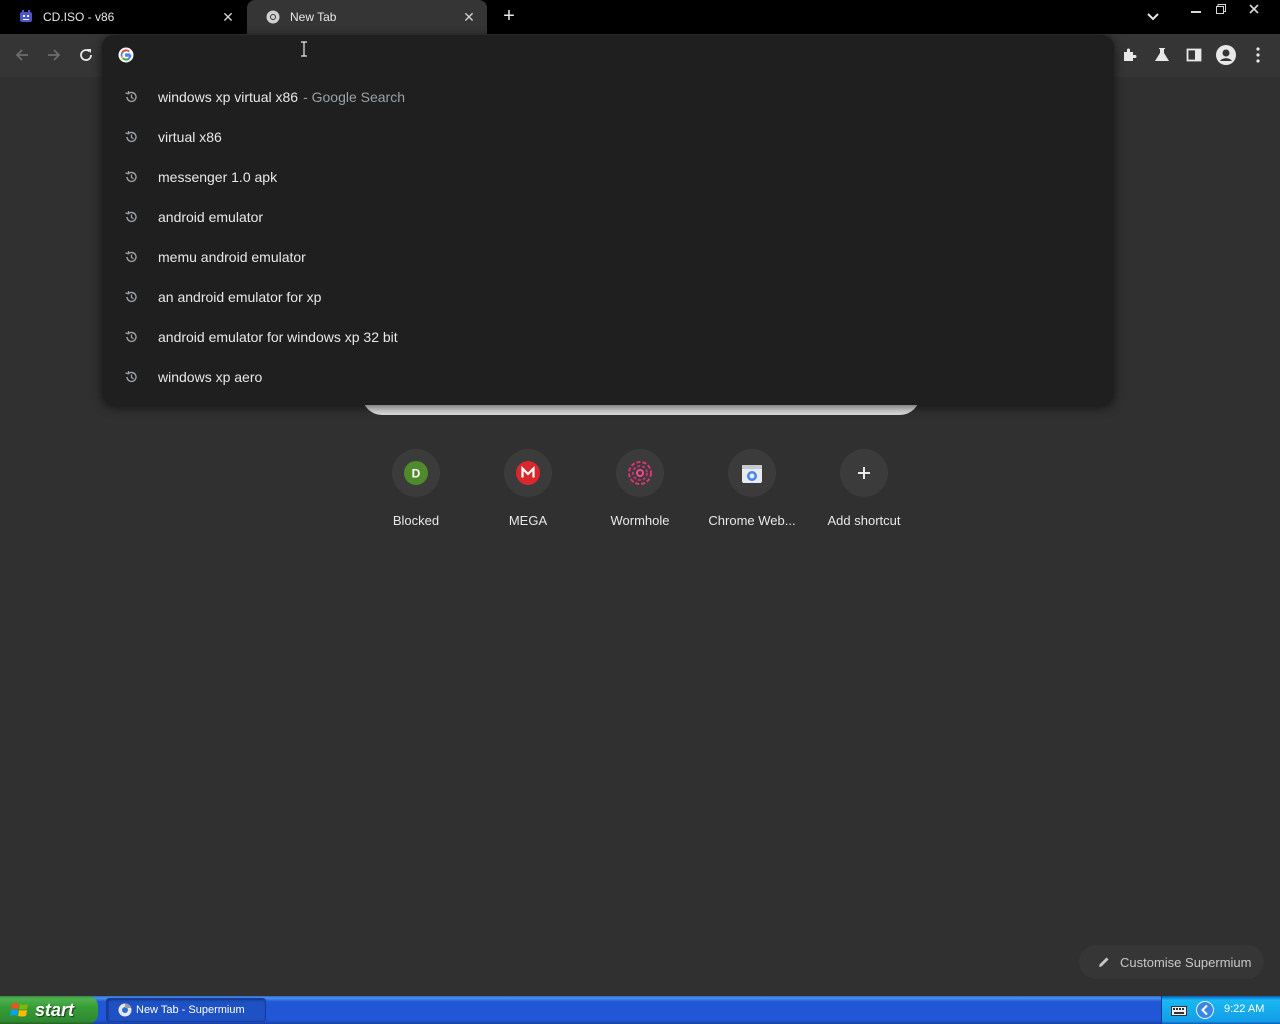  I want to click on customise-label: Customise Supermium, so click(1186, 962).